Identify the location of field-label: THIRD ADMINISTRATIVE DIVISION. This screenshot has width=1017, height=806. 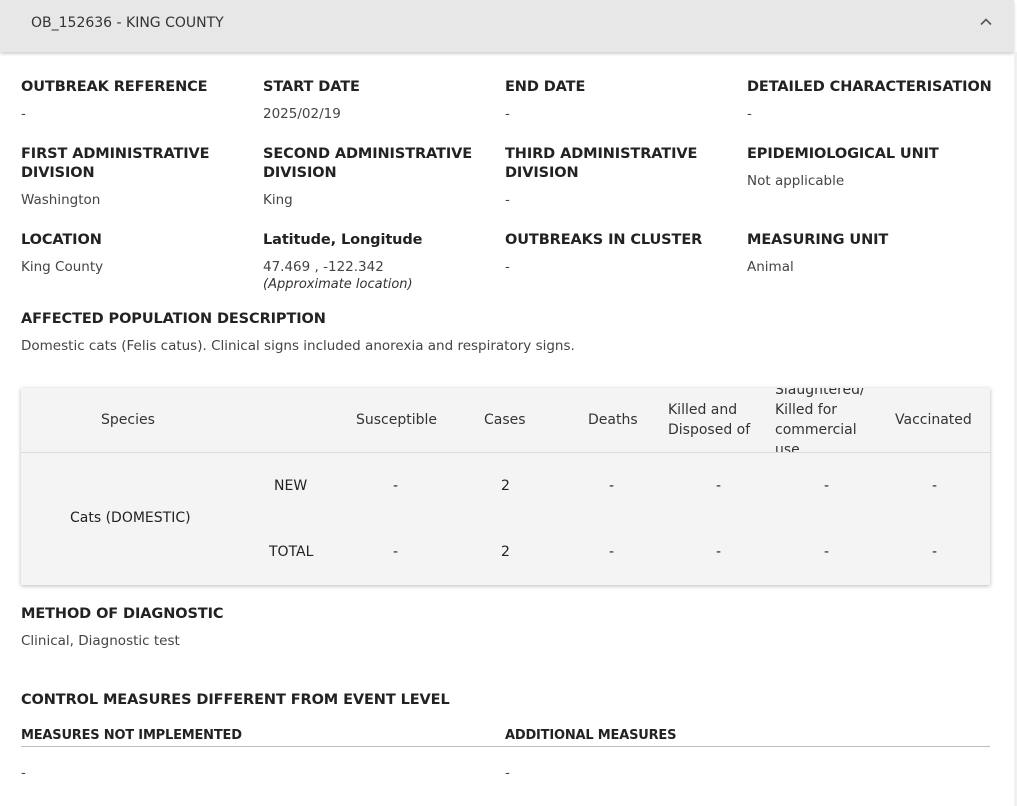
(601, 163).